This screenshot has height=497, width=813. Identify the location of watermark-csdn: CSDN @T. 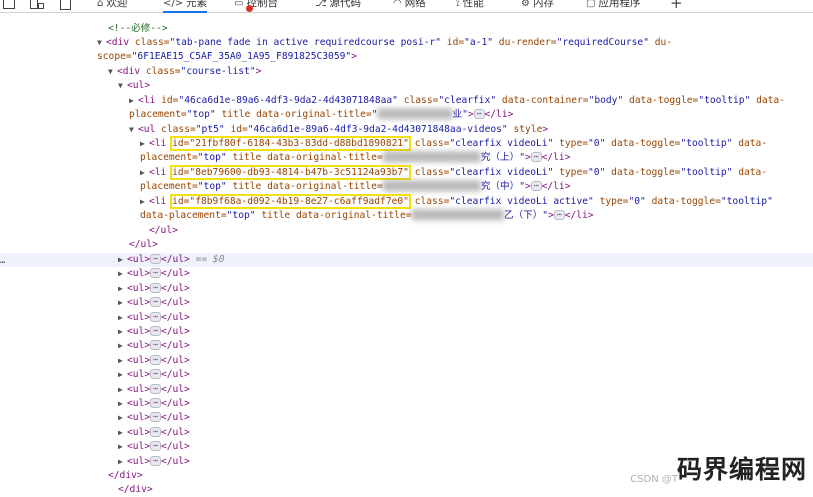
(654, 479).